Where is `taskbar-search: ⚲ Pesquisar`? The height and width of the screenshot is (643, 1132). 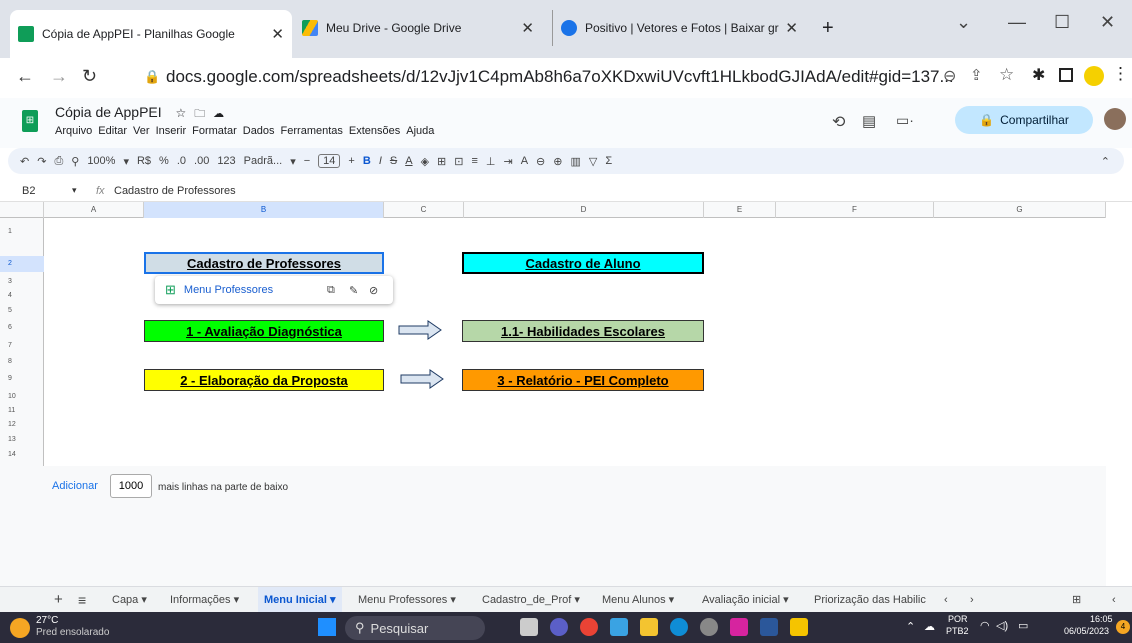 taskbar-search: ⚲ Pesquisar is located at coordinates (415, 628).